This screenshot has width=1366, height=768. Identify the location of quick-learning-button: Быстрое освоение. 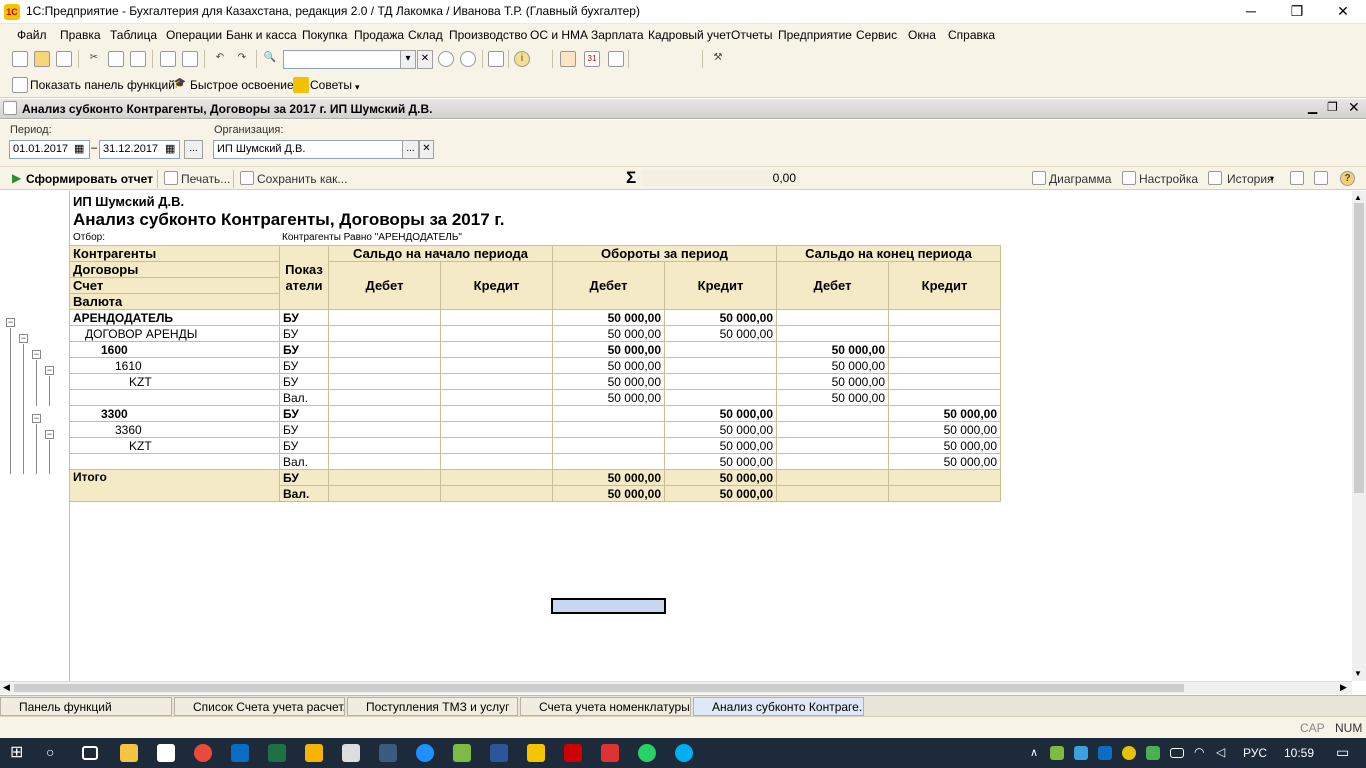
(242, 85).